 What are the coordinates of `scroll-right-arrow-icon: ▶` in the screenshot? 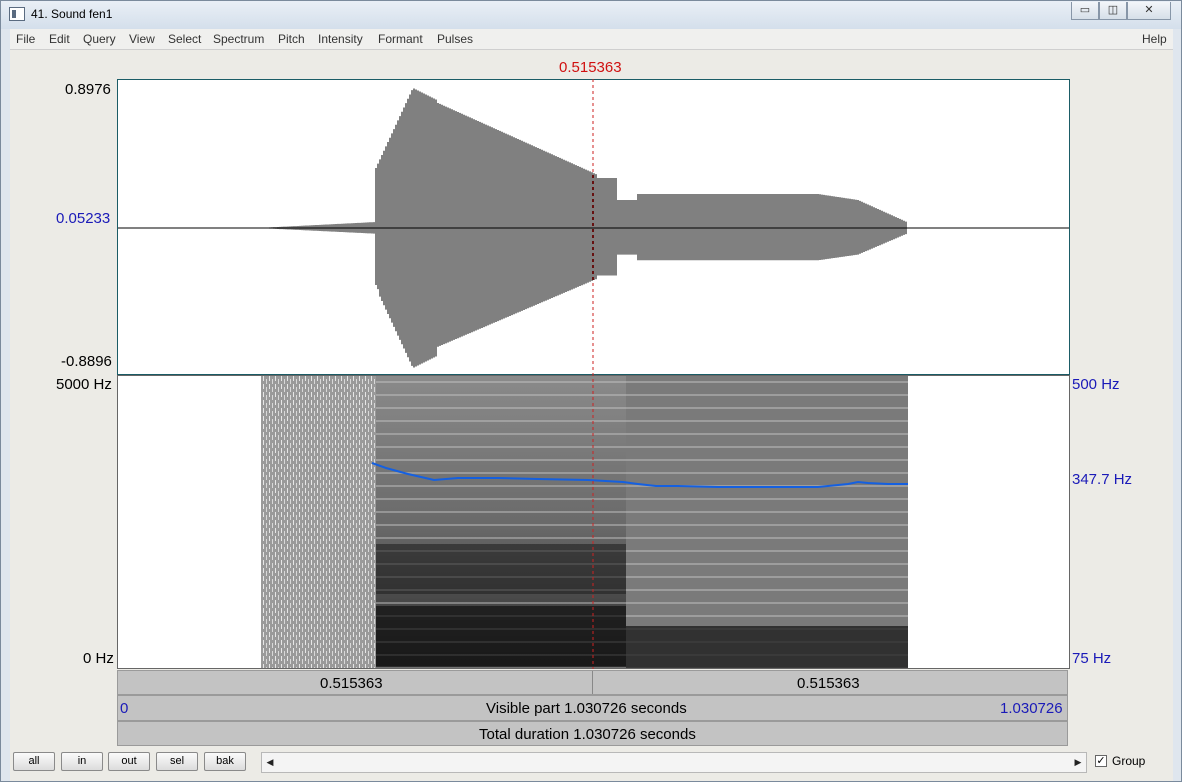 It's located at (1078, 762).